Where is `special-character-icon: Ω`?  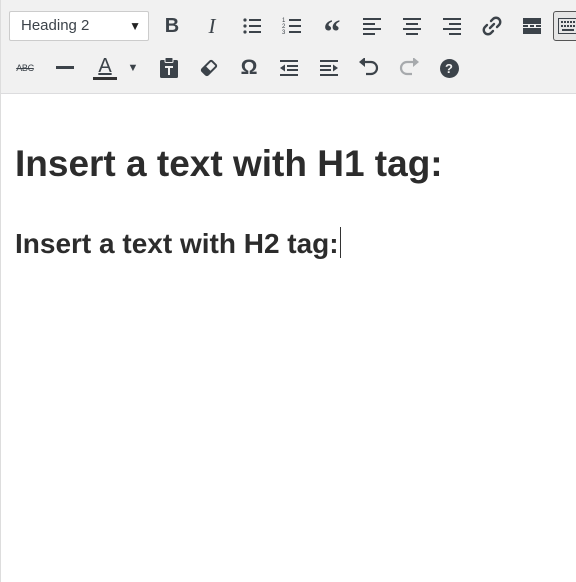
special-character-icon: Ω is located at coordinates (249, 67).